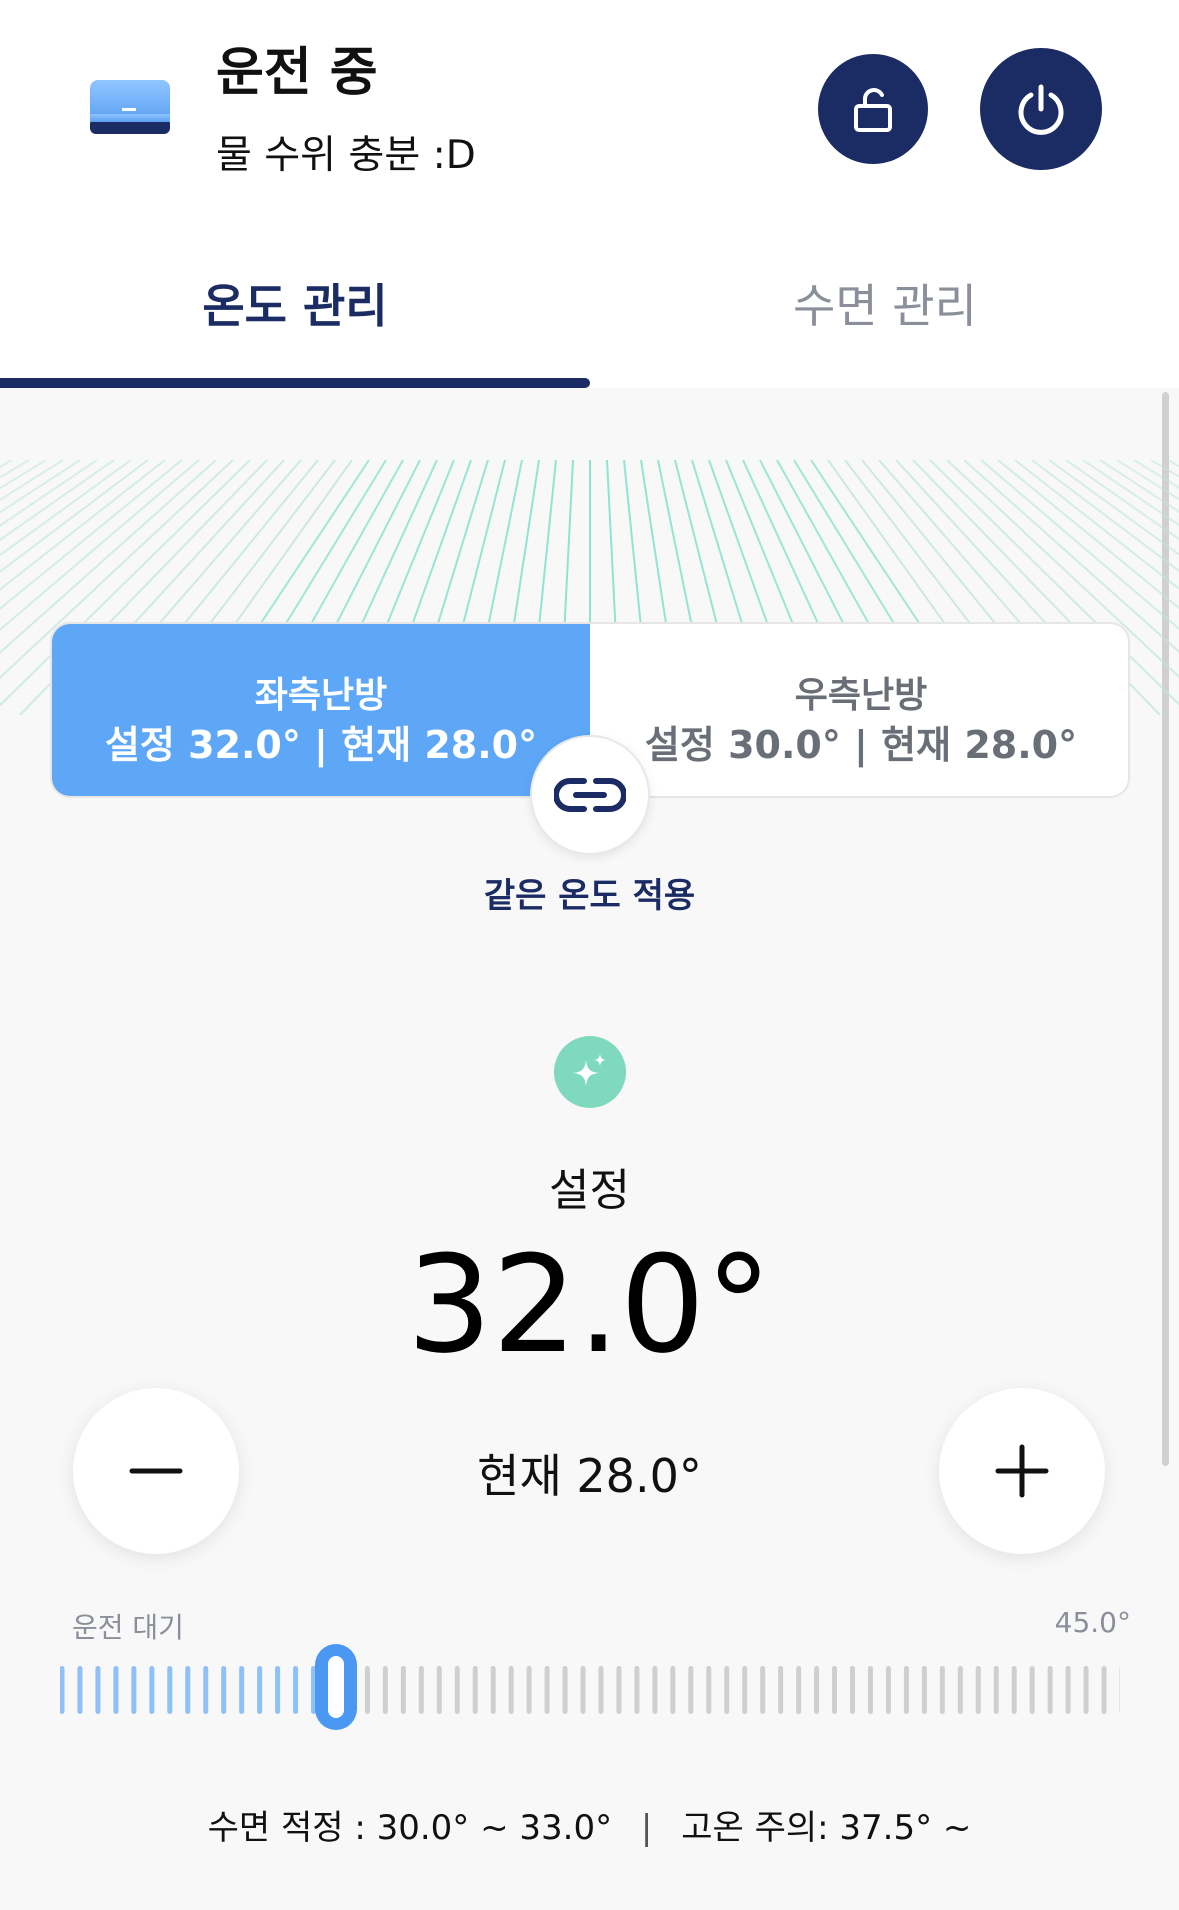 The image size is (1179, 1910). Describe the element at coordinates (589, 1190) in the screenshot. I see `set-label: 설정` at that location.